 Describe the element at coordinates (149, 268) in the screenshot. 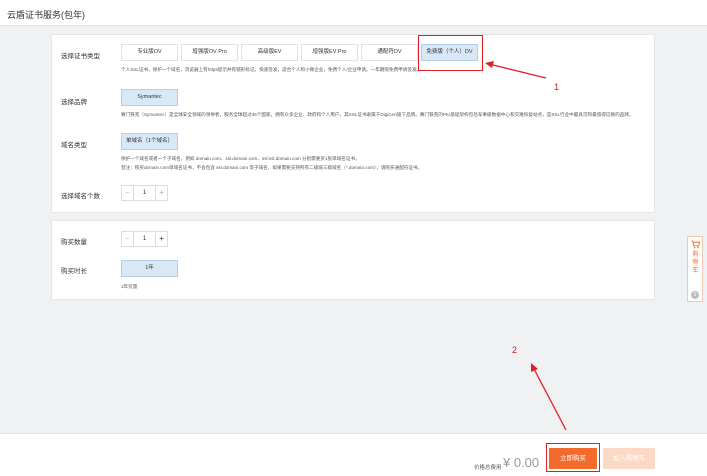

I see `duration-option-1-year: 1年` at that location.